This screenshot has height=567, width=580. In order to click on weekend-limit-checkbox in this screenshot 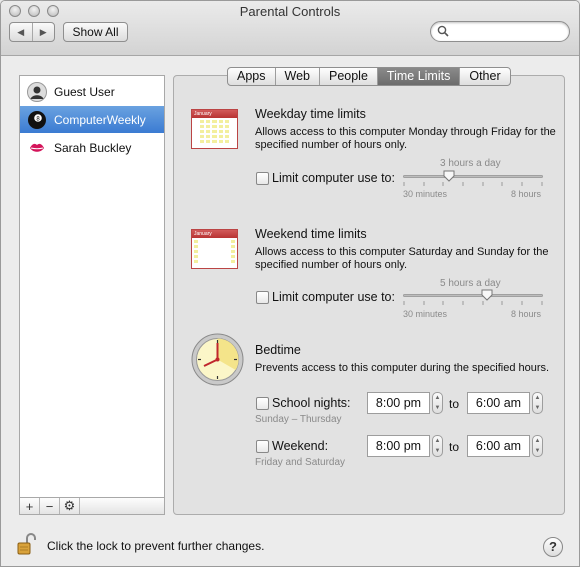, I will do `click(262, 297)`.